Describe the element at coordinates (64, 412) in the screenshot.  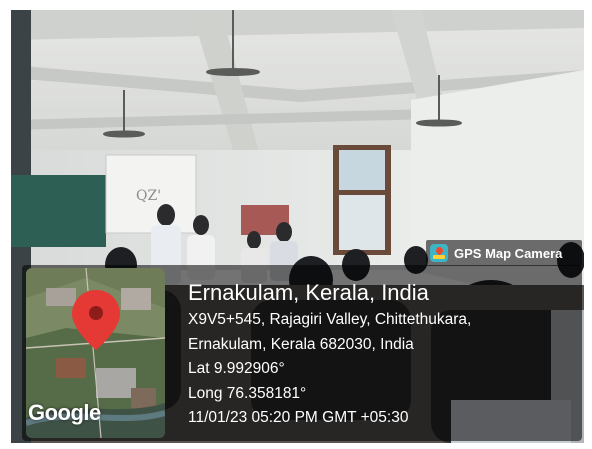
I see `google-logo: Google` at that location.